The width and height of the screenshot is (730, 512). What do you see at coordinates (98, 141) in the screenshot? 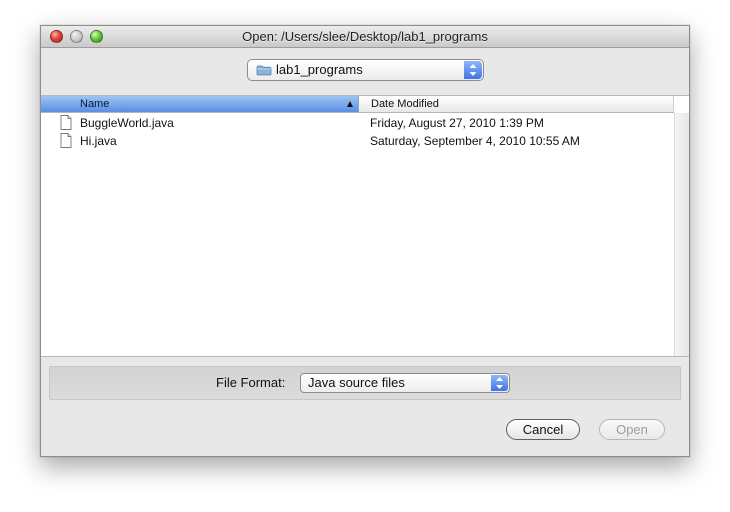
I see `file-name: Hi.java` at bounding box center [98, 141].